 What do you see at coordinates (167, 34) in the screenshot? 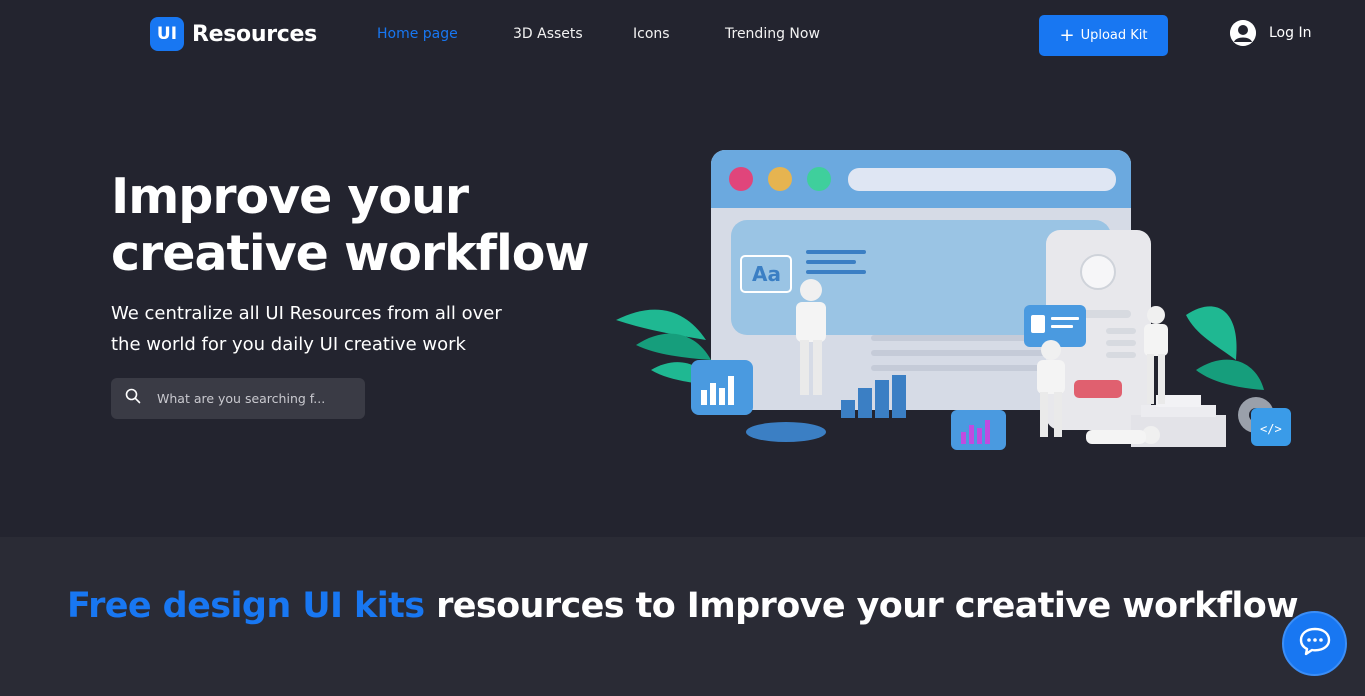
I see `logo-badge: UI` at bounding box center [167, 34].